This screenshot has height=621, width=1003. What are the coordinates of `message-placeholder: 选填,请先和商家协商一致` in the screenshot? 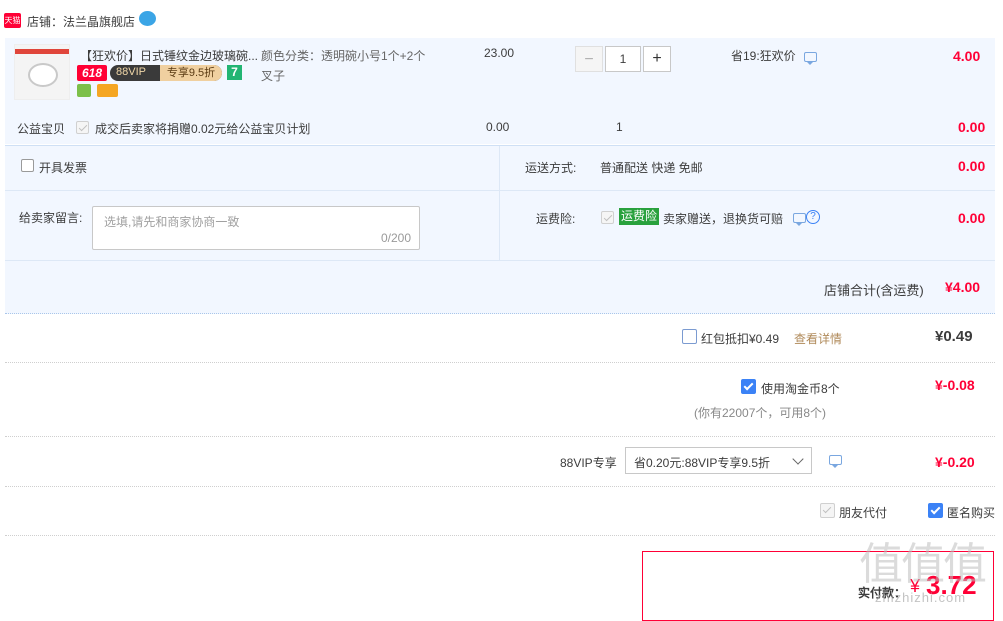 It's located at (172, 222).